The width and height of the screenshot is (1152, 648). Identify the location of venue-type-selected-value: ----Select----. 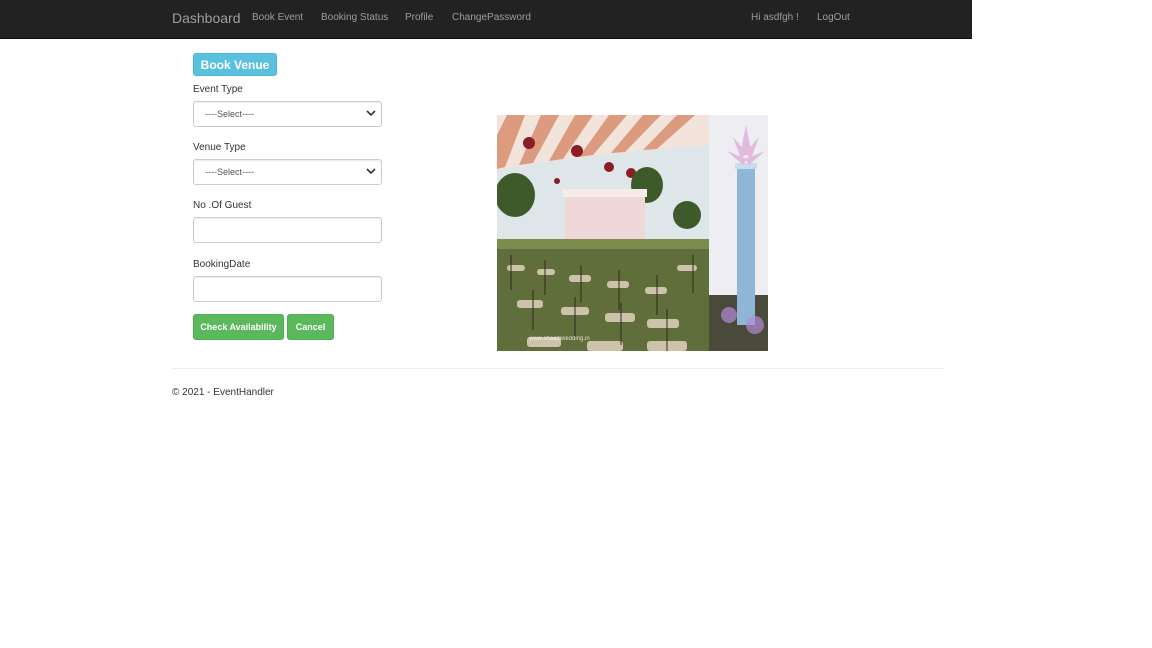
(229, 172).